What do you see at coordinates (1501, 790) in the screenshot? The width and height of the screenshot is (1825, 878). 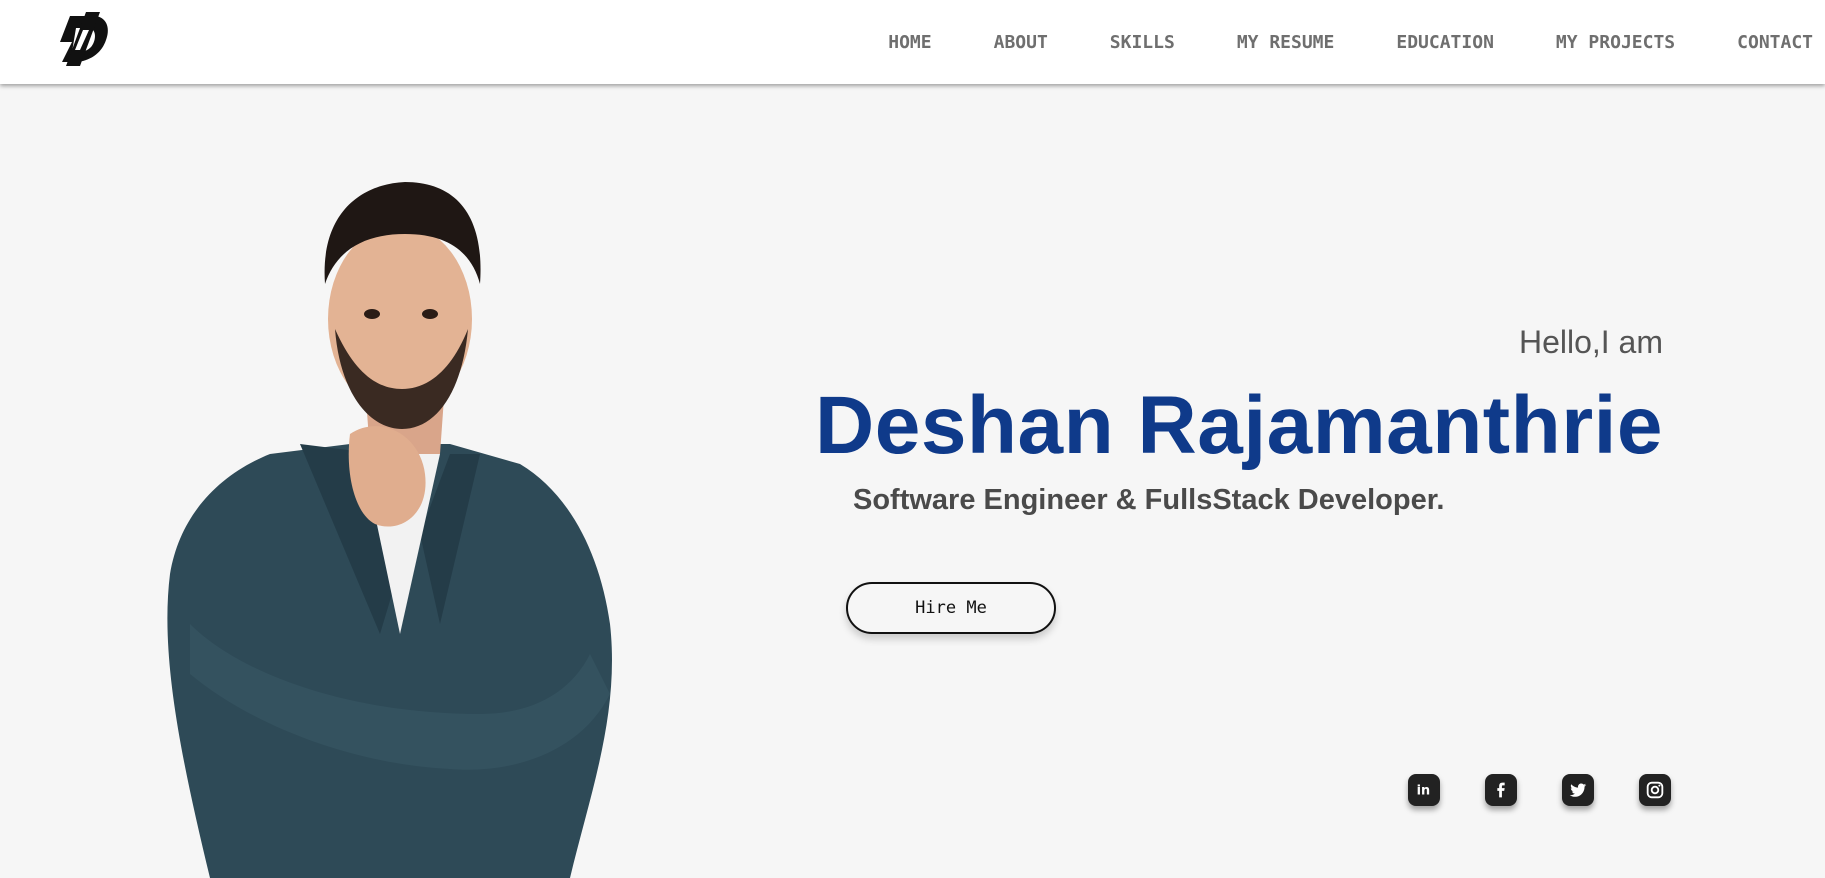 I see `facebook-icon` at bounding box center [1501, 790].